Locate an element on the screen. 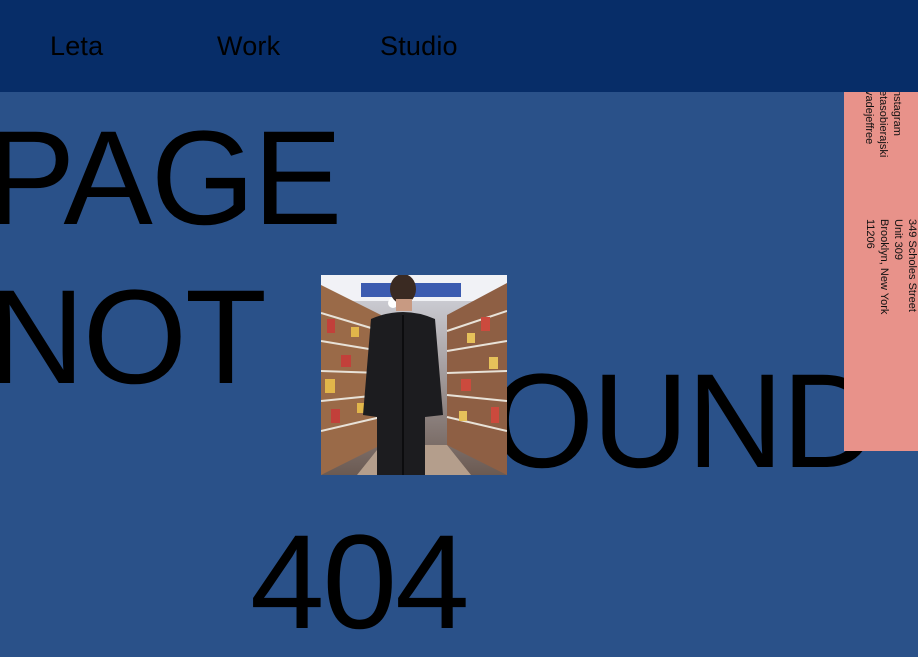  headline-not: NOT is located at coordinates (133, 337).